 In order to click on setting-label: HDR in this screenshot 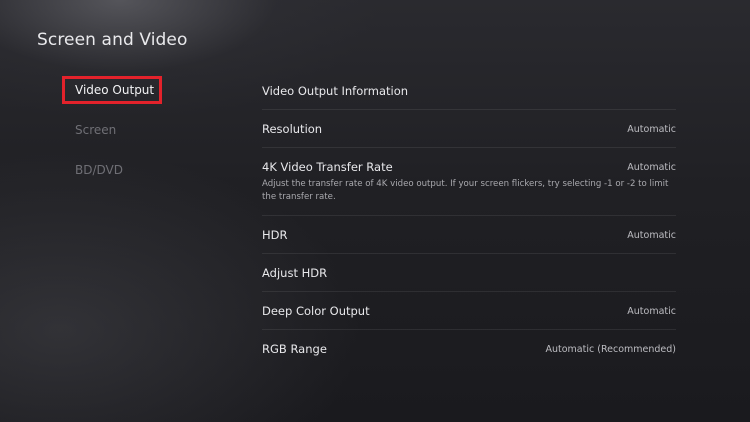, I will do `click(275, 235)`.